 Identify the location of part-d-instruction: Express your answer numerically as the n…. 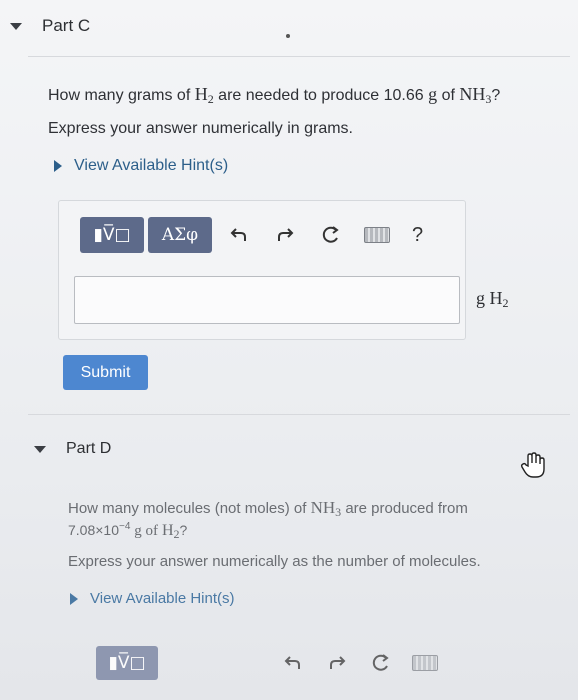
(274, 561).